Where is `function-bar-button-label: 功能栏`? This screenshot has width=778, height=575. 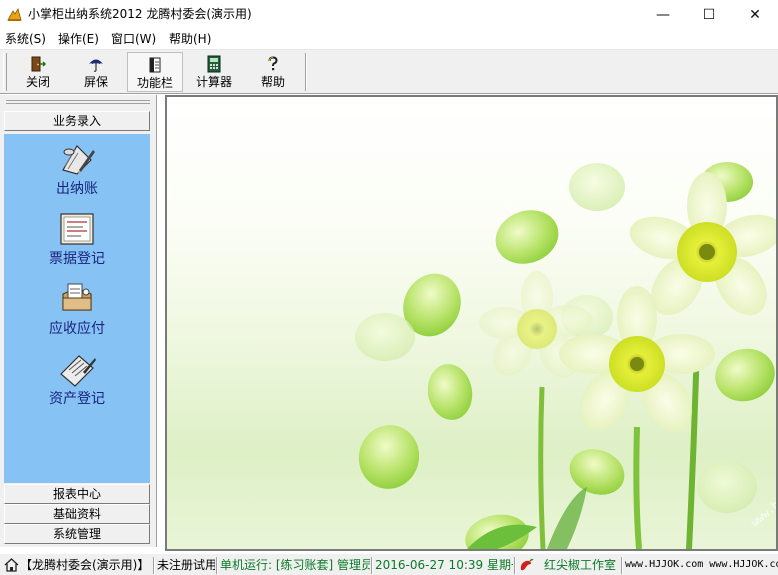 function-bar-button-label: 功能栏 is located at coordinates (154, 83).